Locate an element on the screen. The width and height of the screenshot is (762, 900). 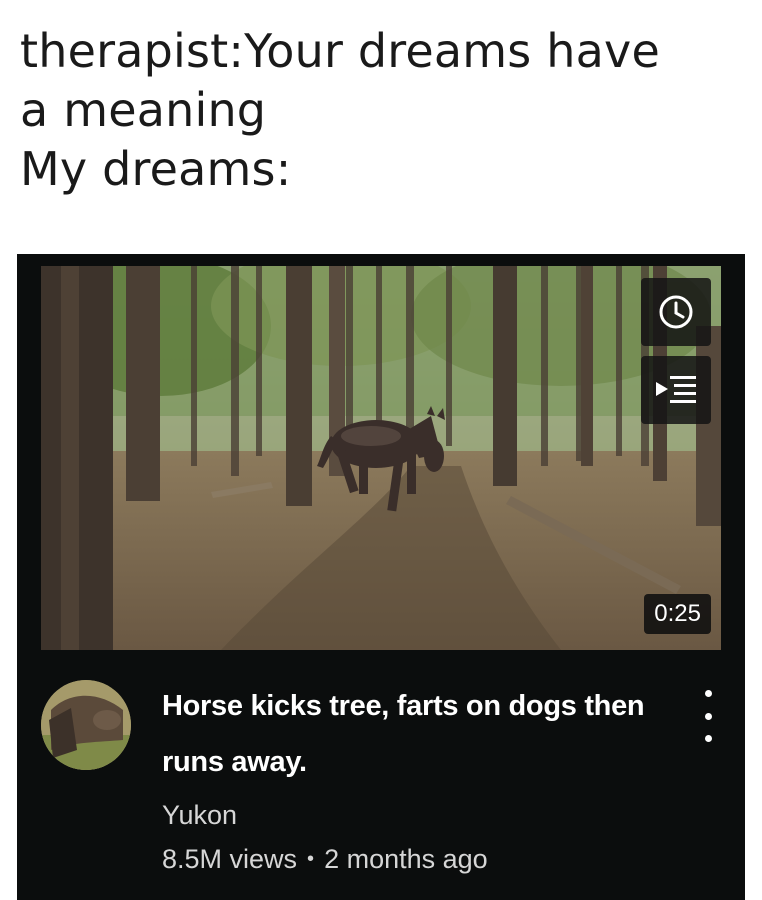
channel-avatar is located at coordinates (86, 725).